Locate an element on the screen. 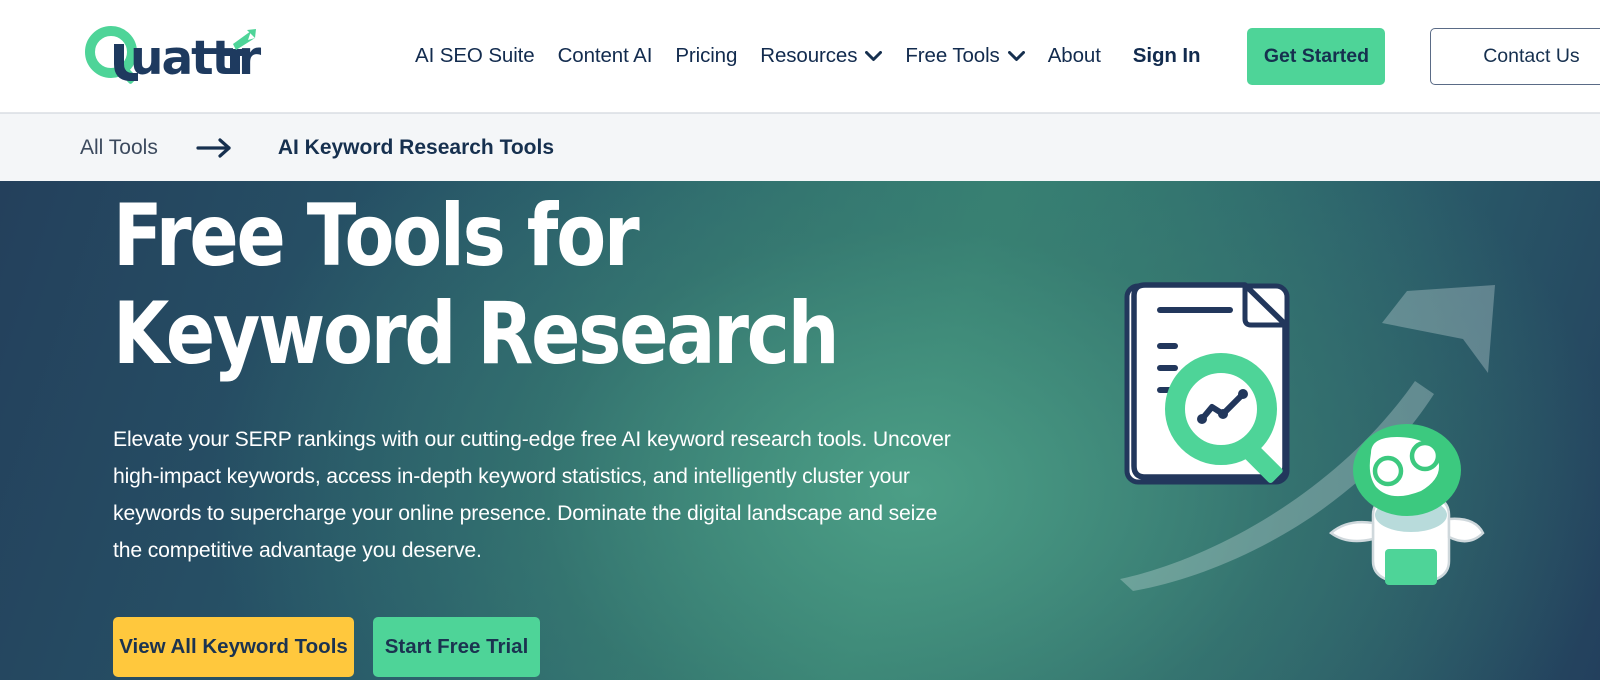 This screenshot has height=680, width=1600. hero-cta-group: View All Keyword Tools Start Free Trial is located at coordinates (326, 647).